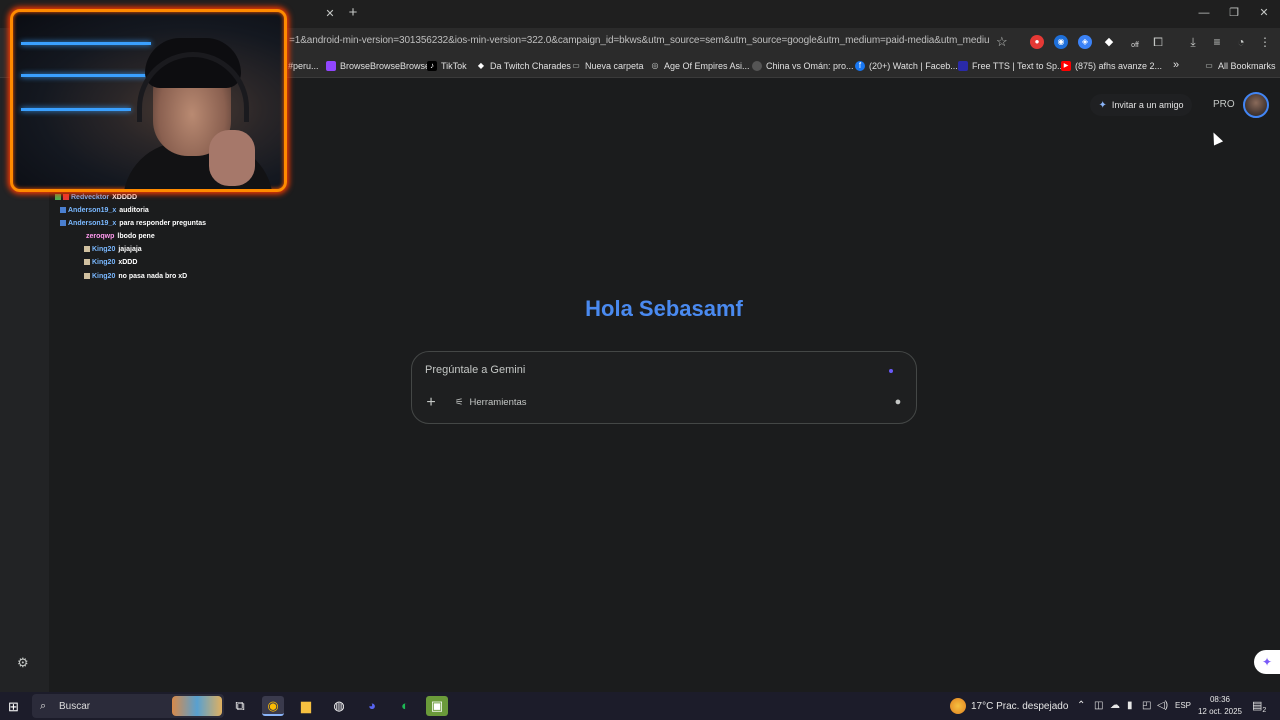 This screenshot has height=720, width=1280. I want to click on settings-gear-icon: ⚙, so click(23, 663).